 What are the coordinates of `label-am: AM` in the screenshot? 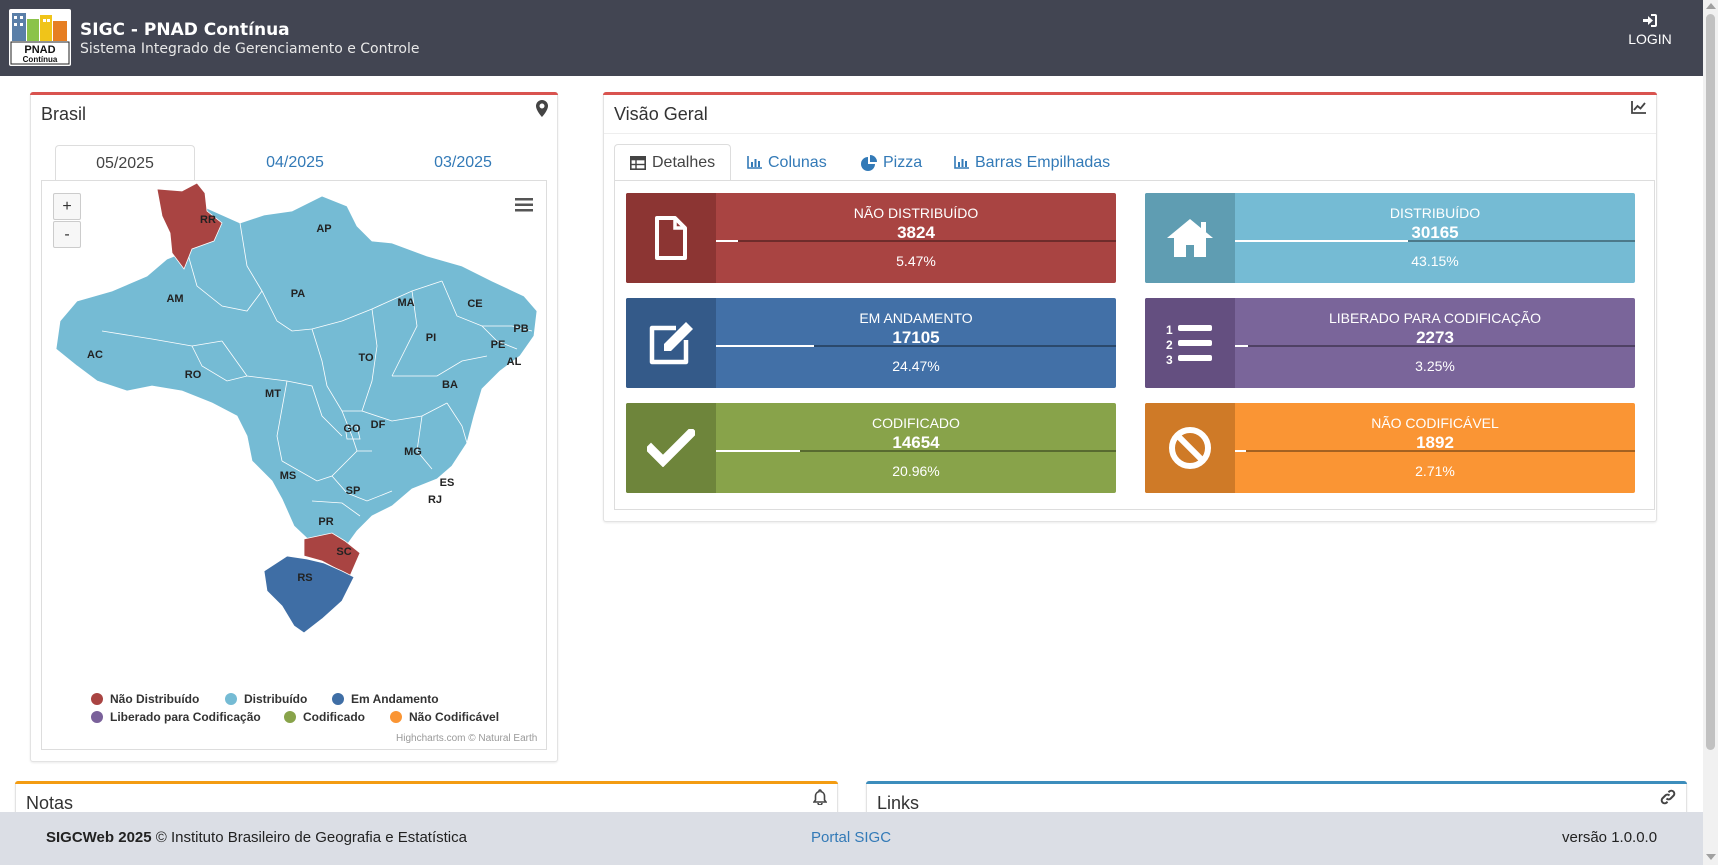 It's located at (174, 299).